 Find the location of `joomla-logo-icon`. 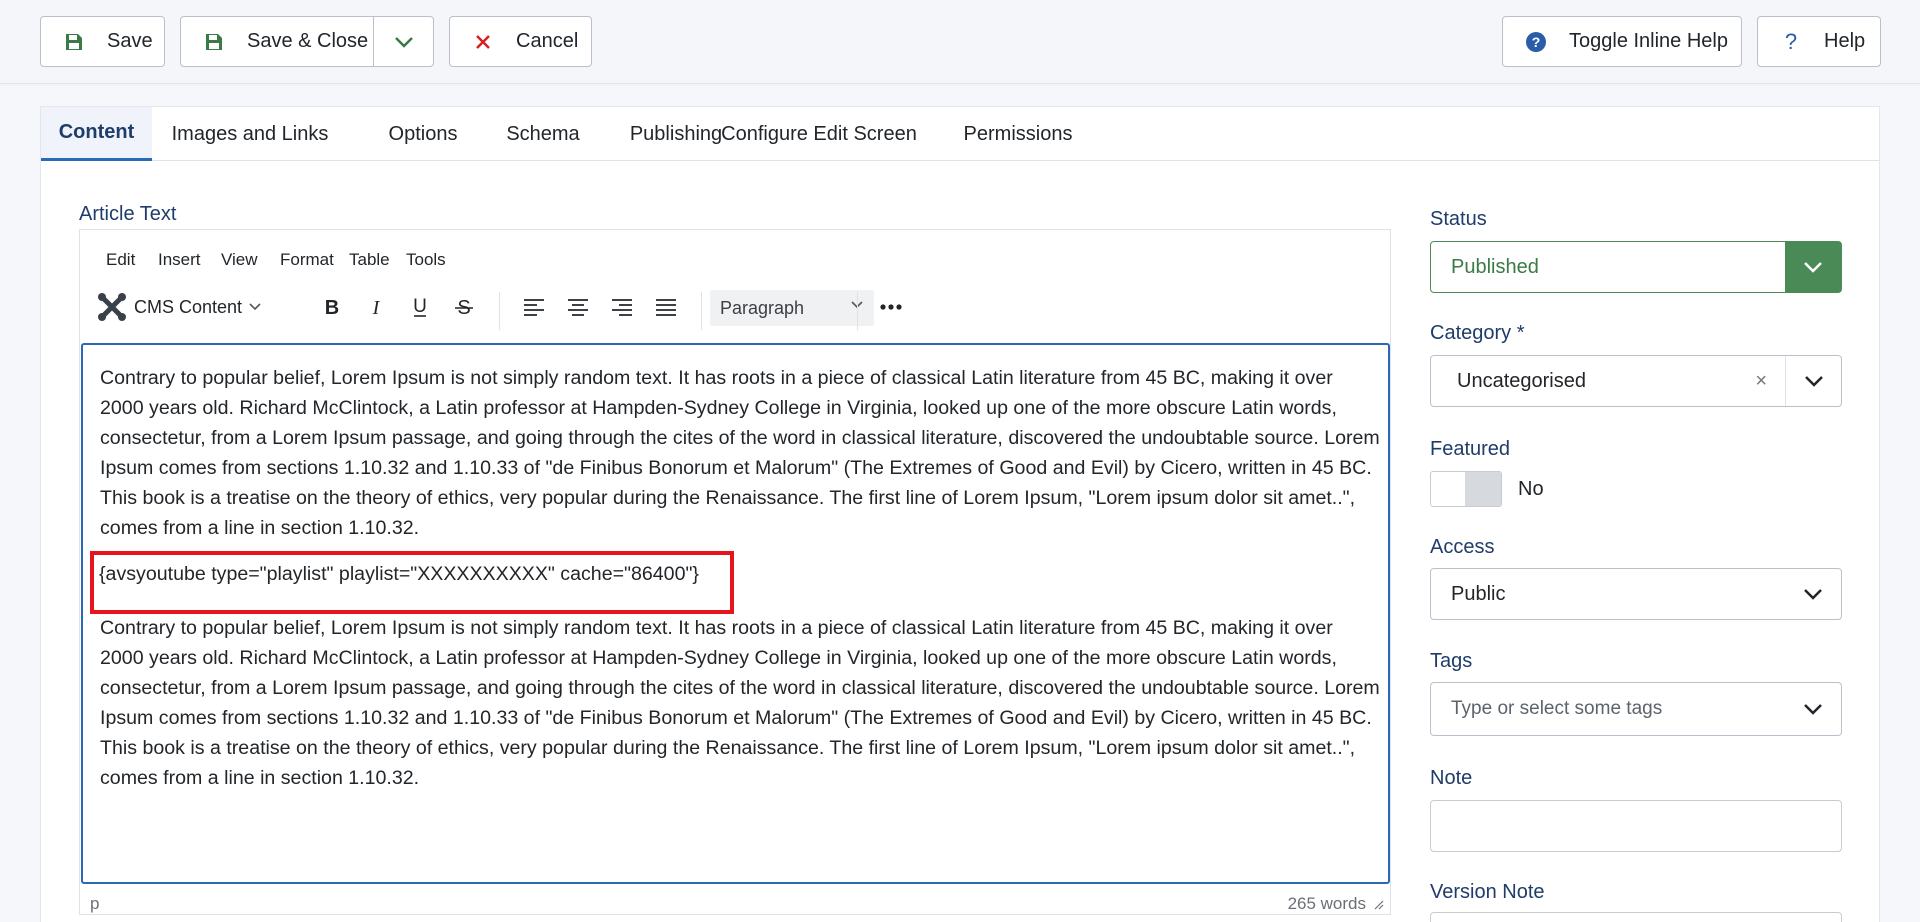

joomla-logo-icon is located at coordinates (112, 307).